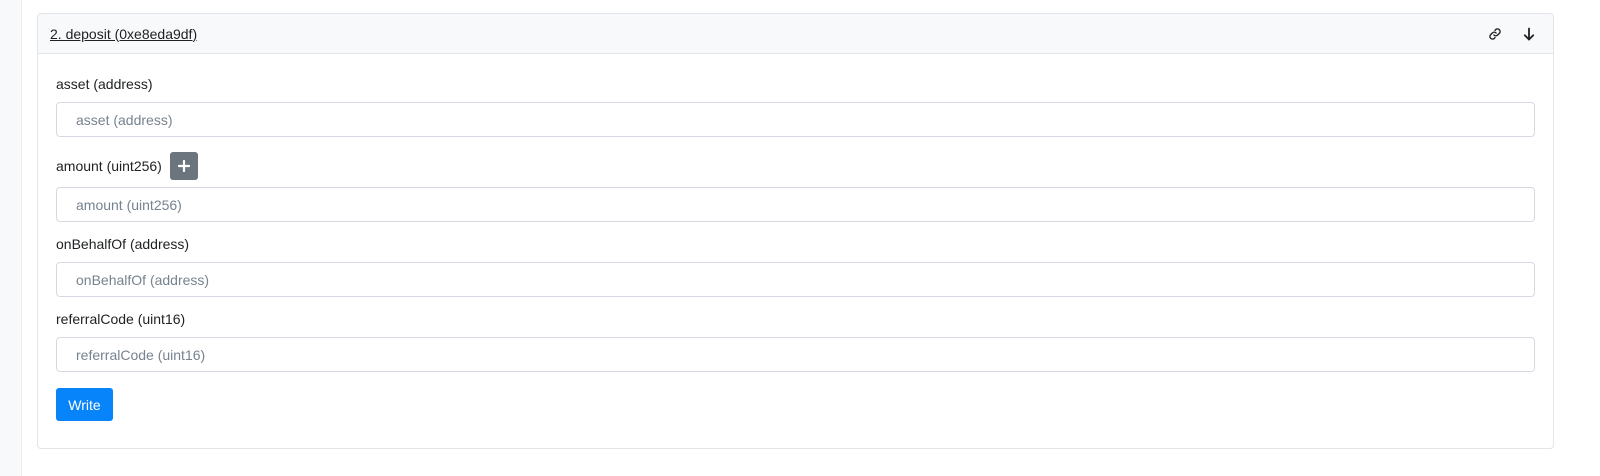 This screenshot has width=1600, height=476. What do you see at coordinates (84, 404) in the screenshot?
I see `write-button: Write` at bounding box center [84, 404].